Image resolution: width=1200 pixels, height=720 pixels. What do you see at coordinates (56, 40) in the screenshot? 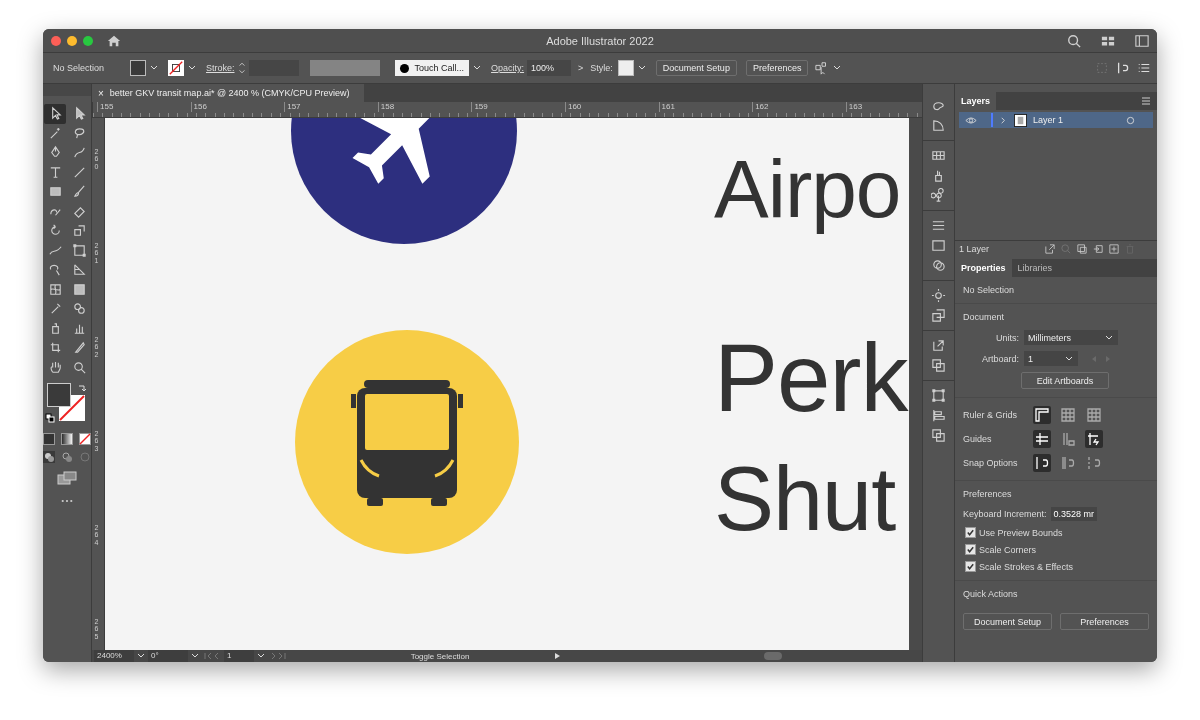
I see `close-window-button` at bounding box center [56, 40].